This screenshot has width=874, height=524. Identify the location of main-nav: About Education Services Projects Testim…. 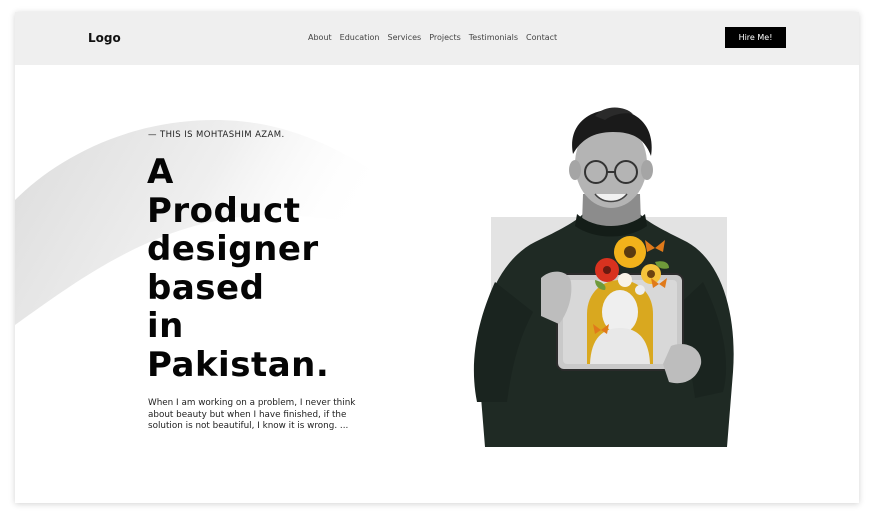
(432, 37).